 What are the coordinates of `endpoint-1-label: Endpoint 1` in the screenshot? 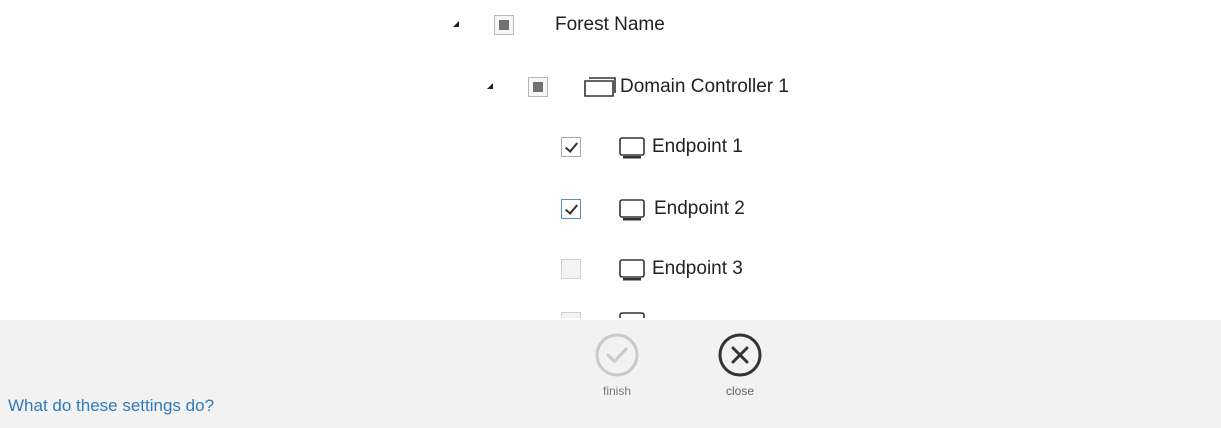 It's located at (697, 146).